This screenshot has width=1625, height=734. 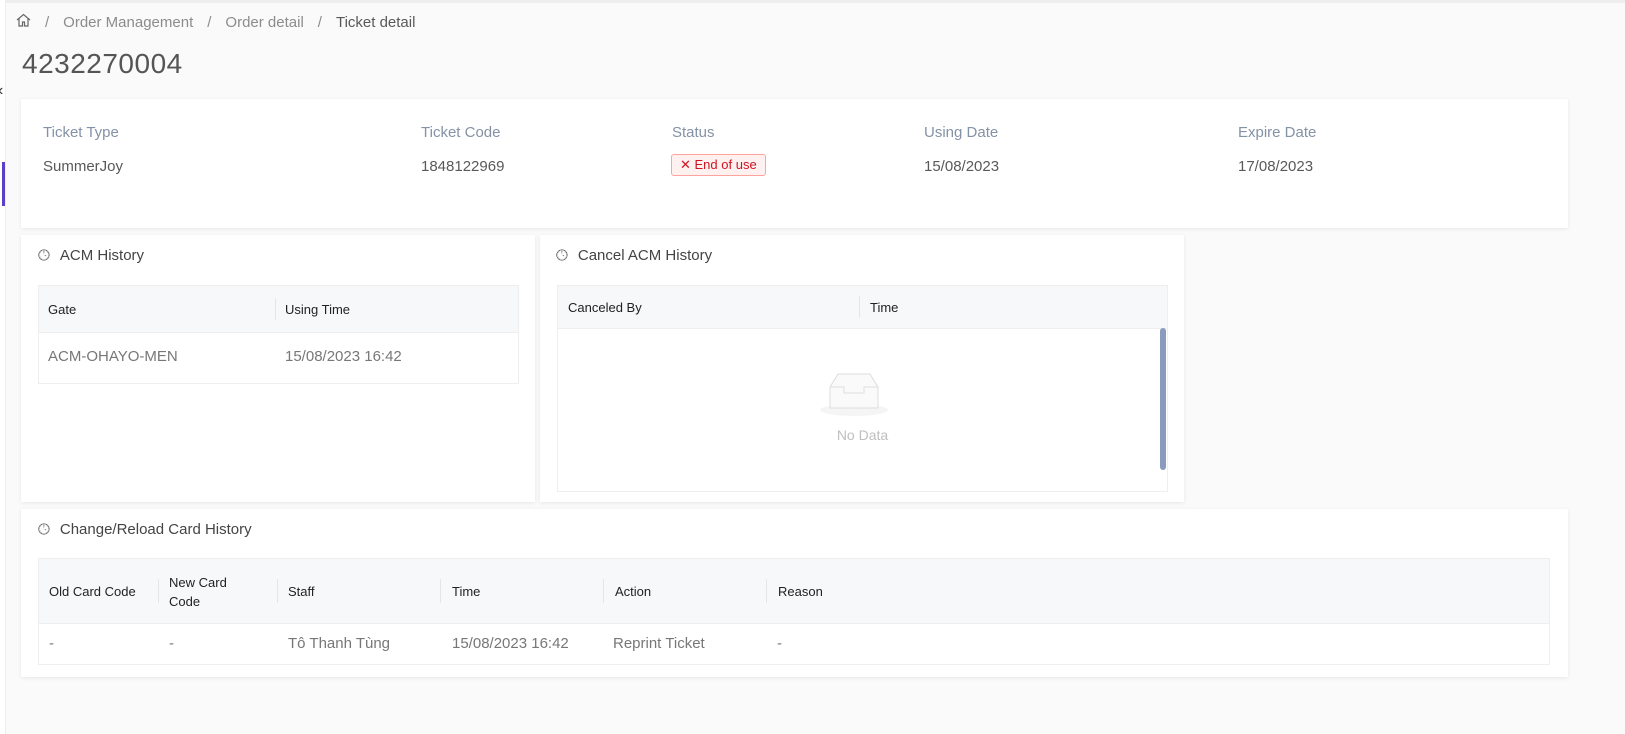 I want to click on page-title: 4232270004, so click(x=102, y=63).